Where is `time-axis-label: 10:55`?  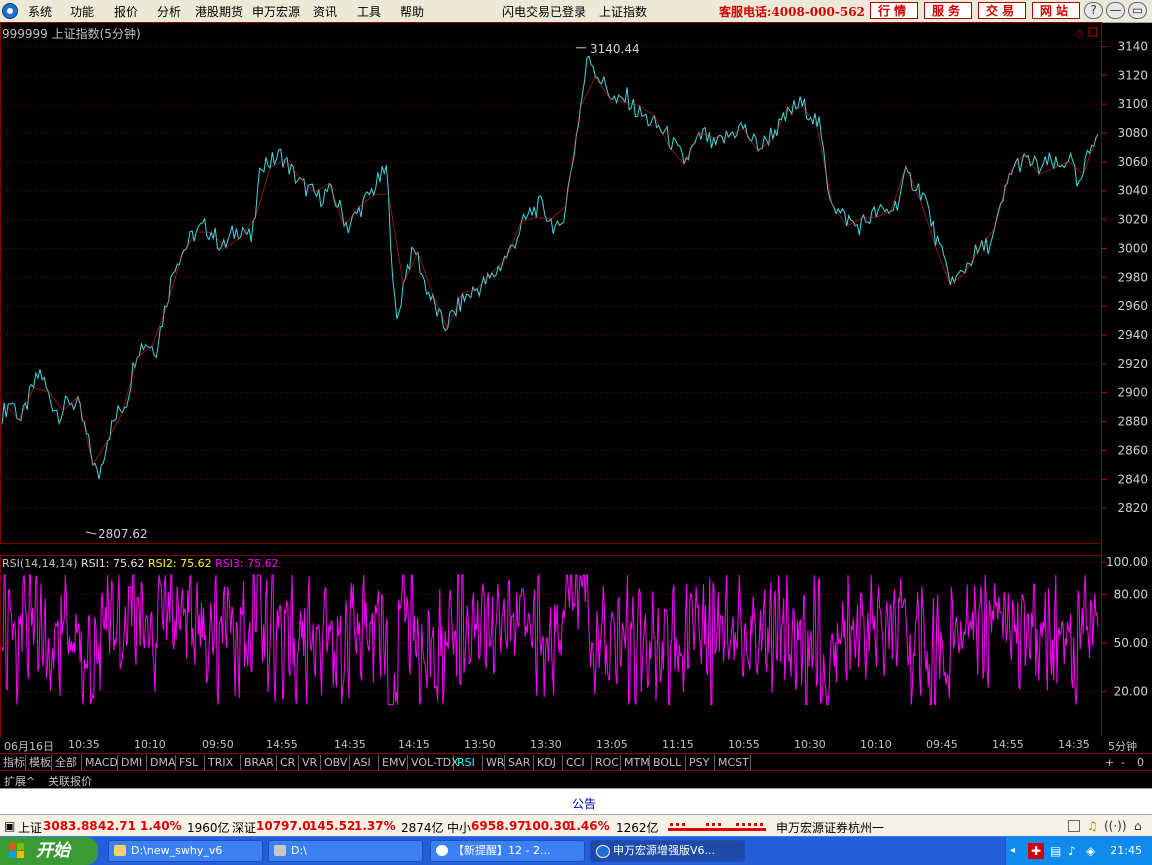
time-axis-label: 10:55 is located at coordinates (744, 744).